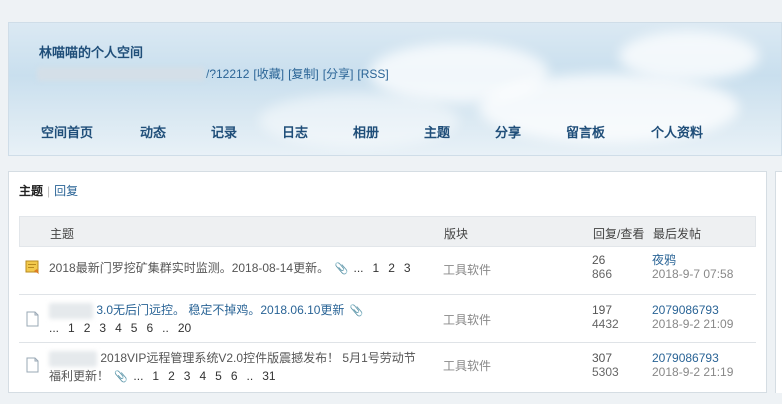  What do you see at coordinates (32, 267) in the screenshot?
I see `hot-thread-icon` at bounding box center [32, 267].